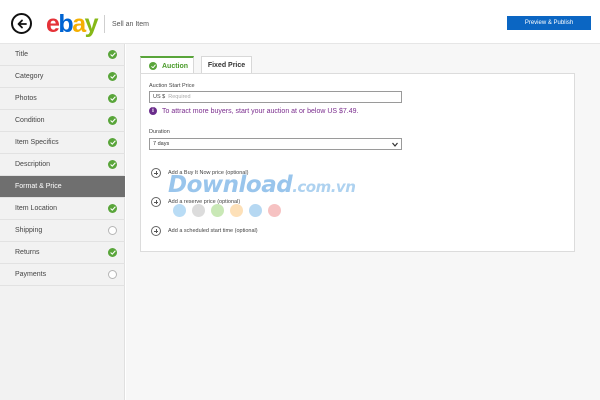 Image resolution: width=600 pixels, height=400 pixels. I want to click on app-header: ebay Sell an Item Preview & Publish, so click(300, 22).